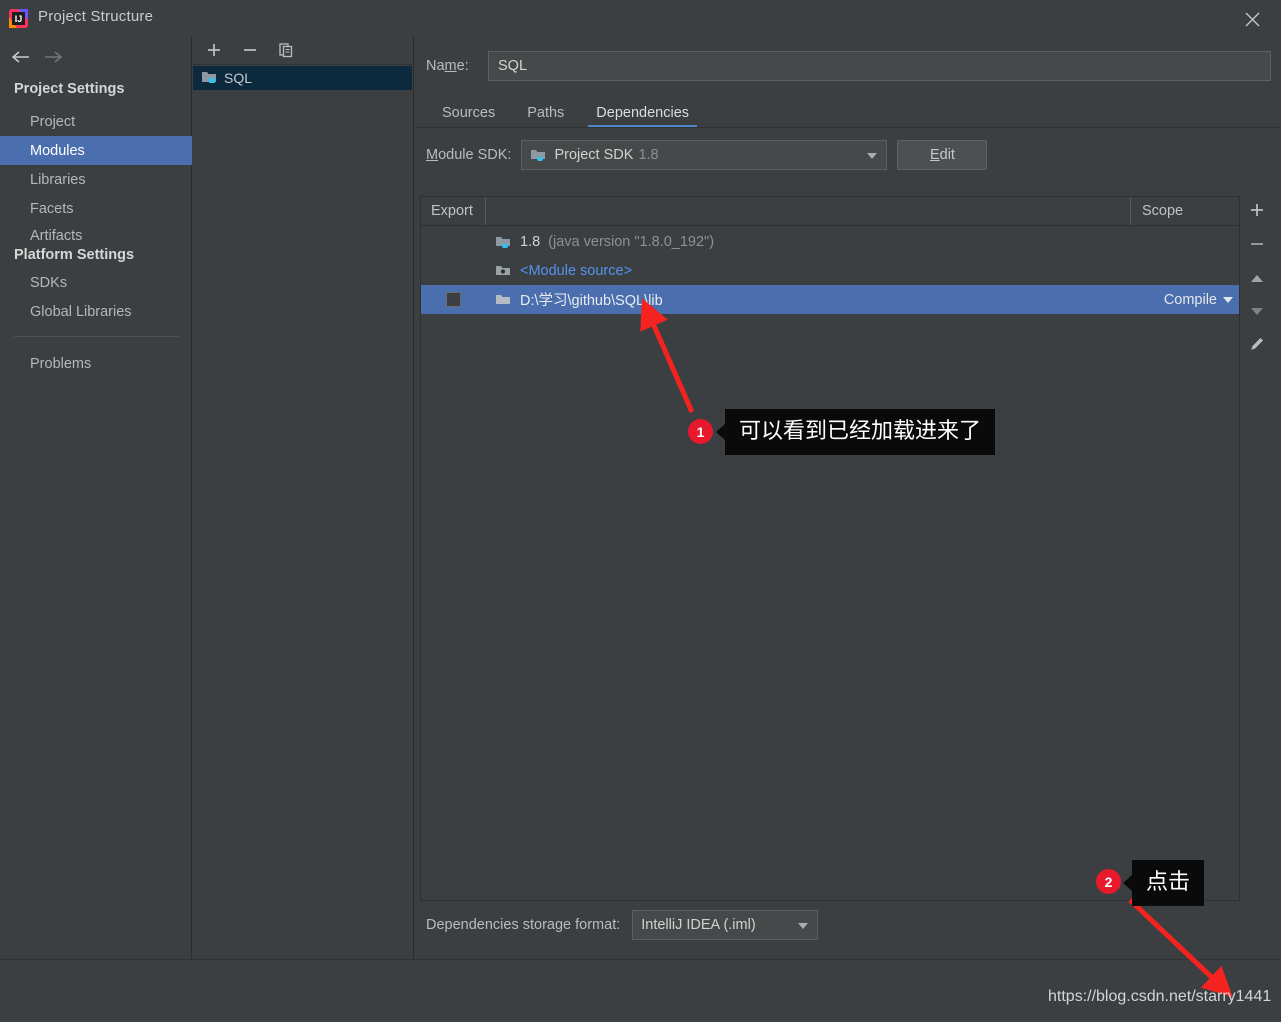 The height and width of the screenshot is (1022, 1281). I want to click on edit-dependency-button, so click(1257, 344).